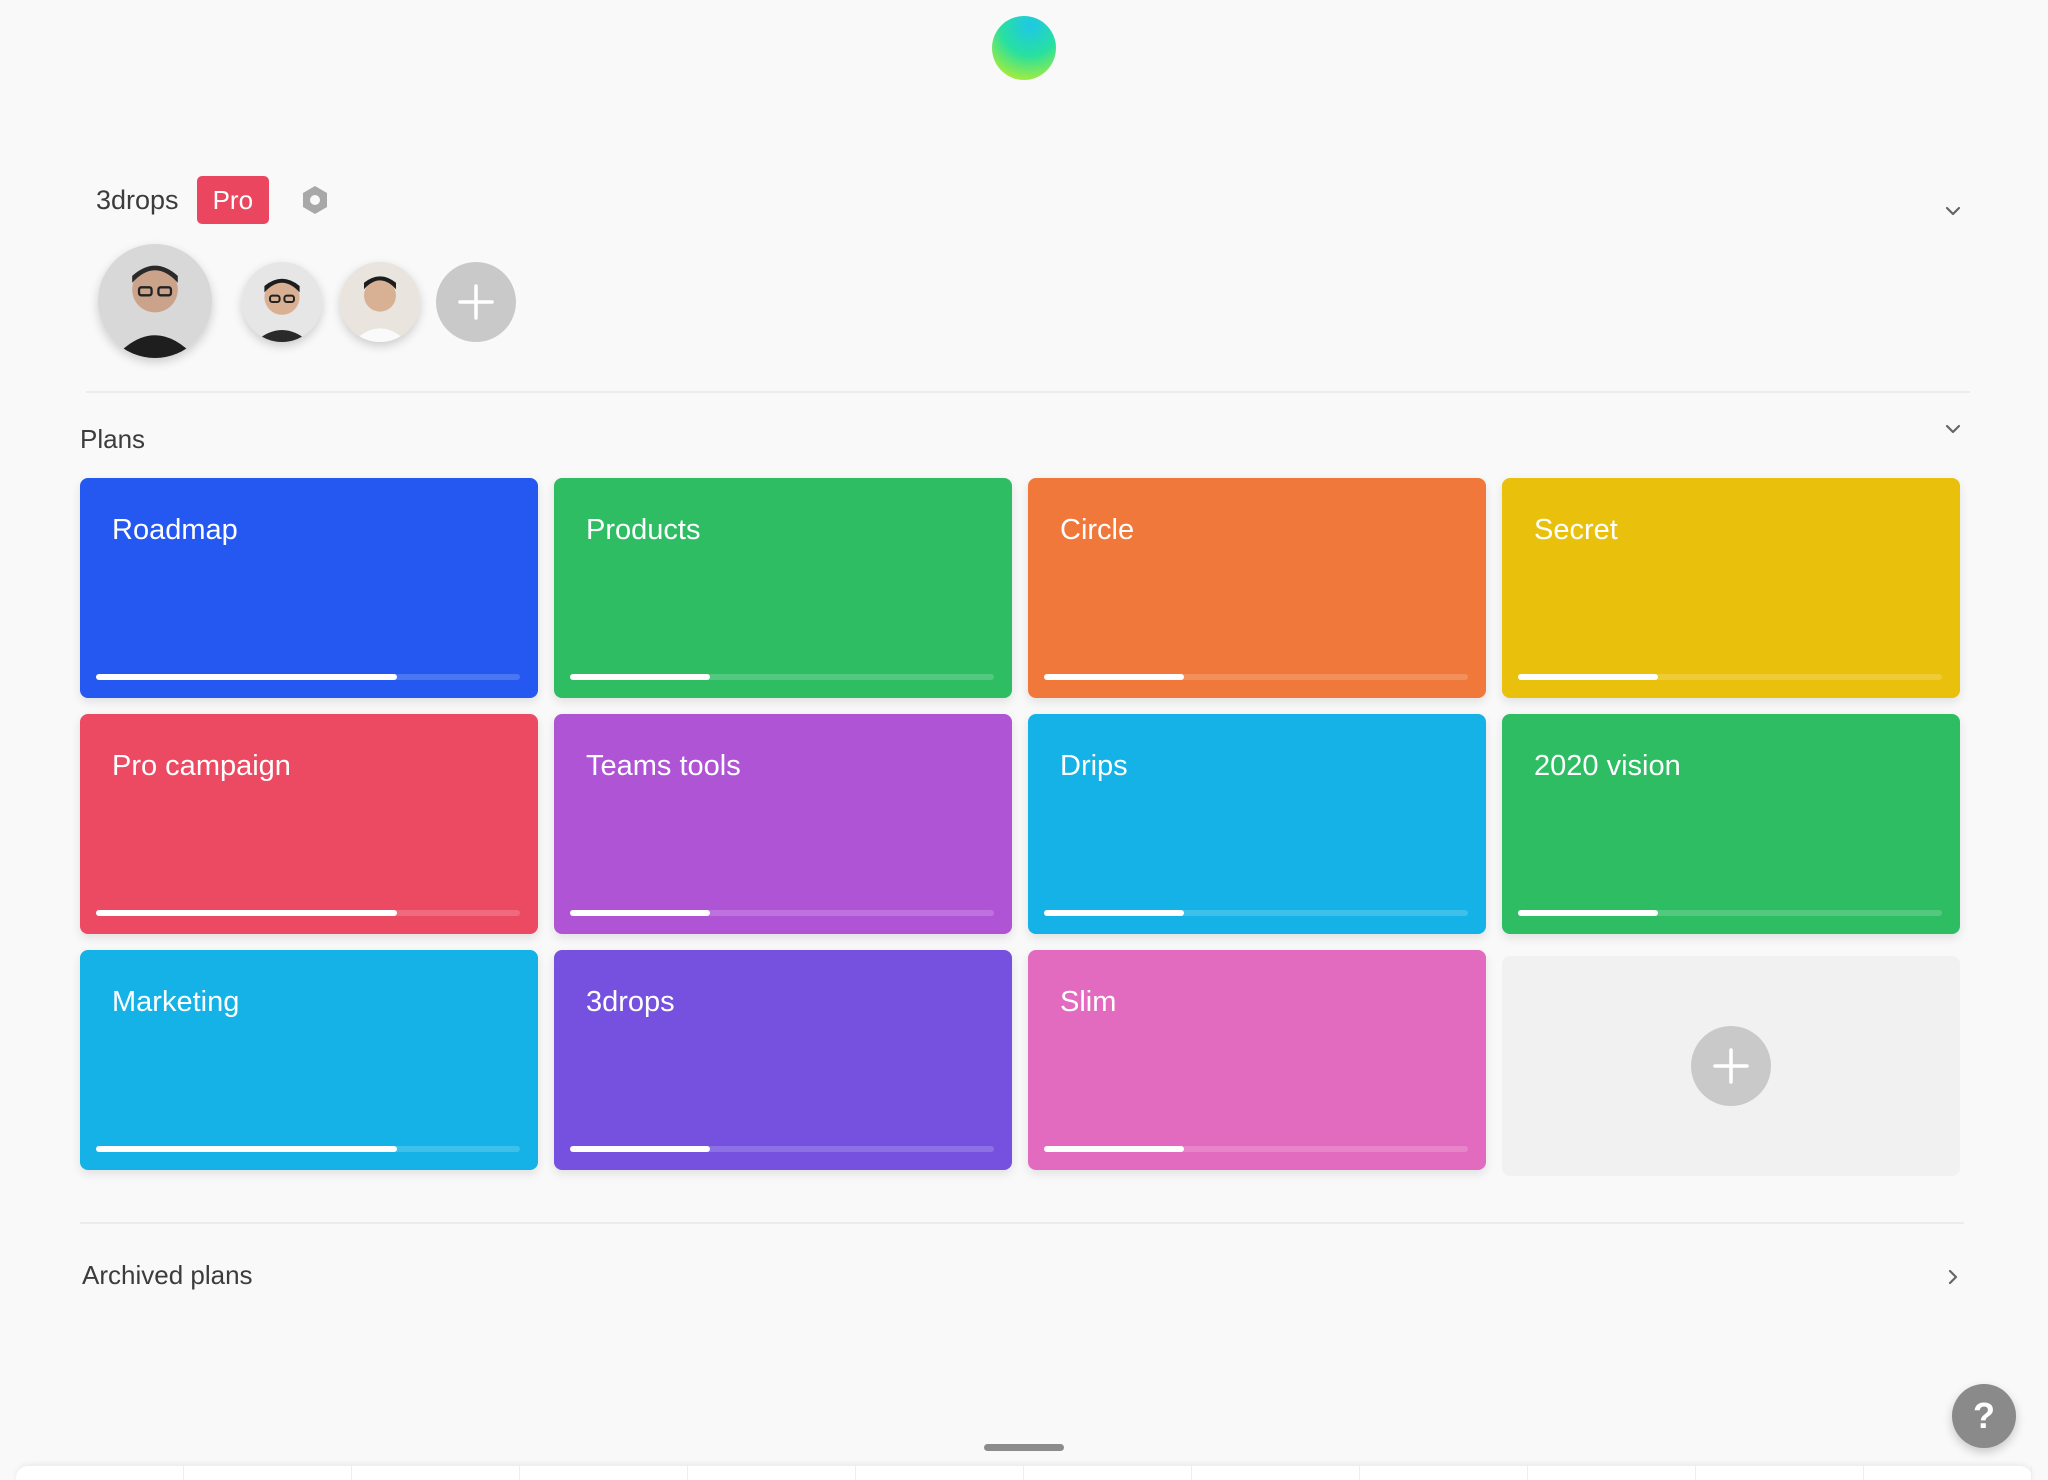 This screenshot has height=1480, width=2048. I want to click on add-plan-button, so click(1731, 1066).